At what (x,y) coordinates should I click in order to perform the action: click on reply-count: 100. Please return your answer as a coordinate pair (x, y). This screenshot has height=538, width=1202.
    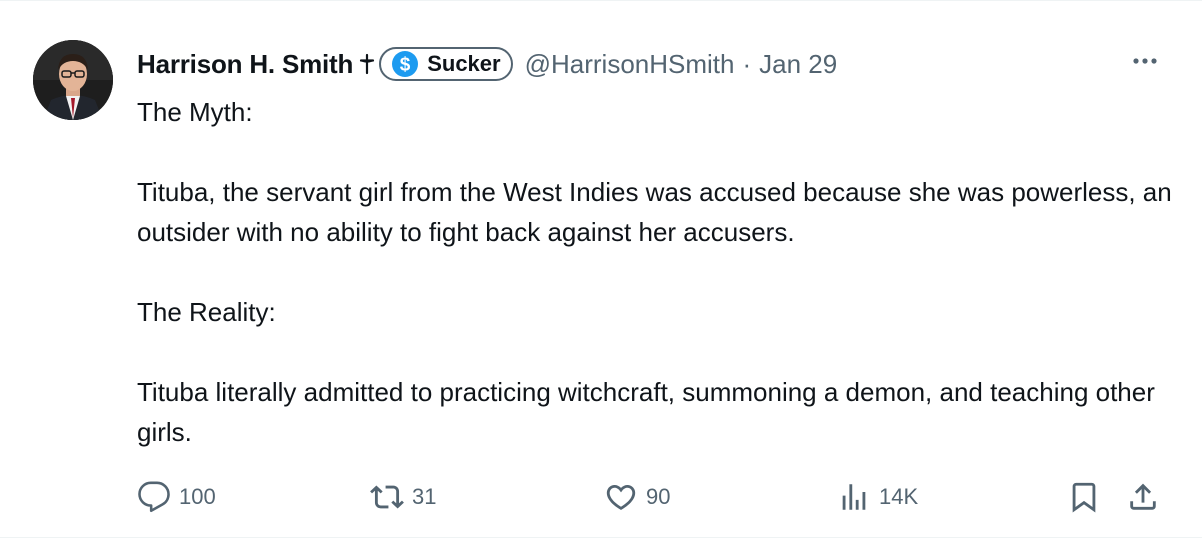
    Looking at the image, I should click on (197, 496).